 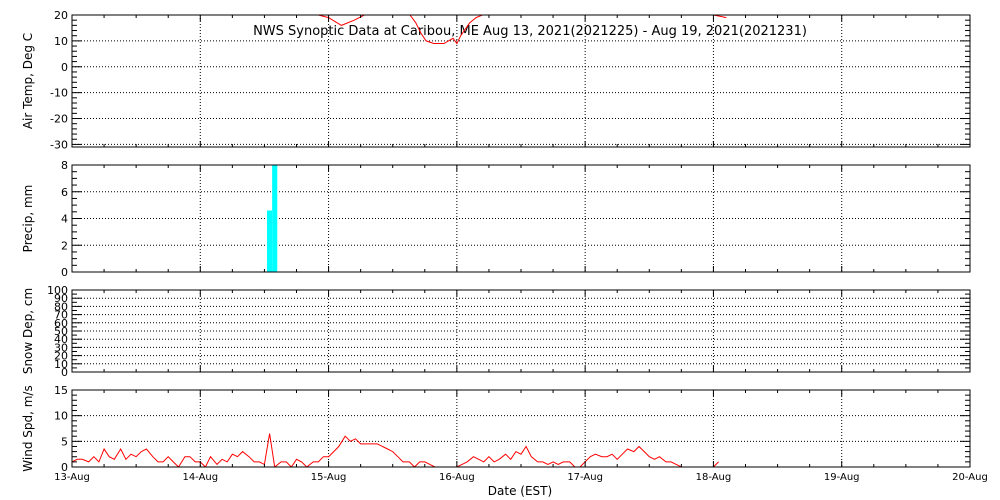 I want to click on x-tick-label: 14-Aug, so click(x=200, y=477).